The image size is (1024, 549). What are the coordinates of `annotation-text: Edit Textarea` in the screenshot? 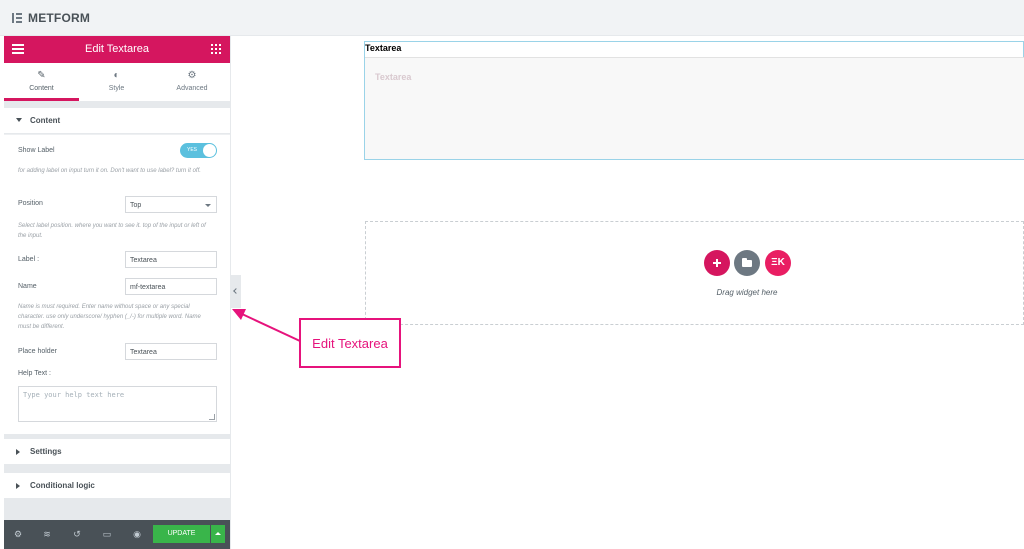 It's located at (350, 343).